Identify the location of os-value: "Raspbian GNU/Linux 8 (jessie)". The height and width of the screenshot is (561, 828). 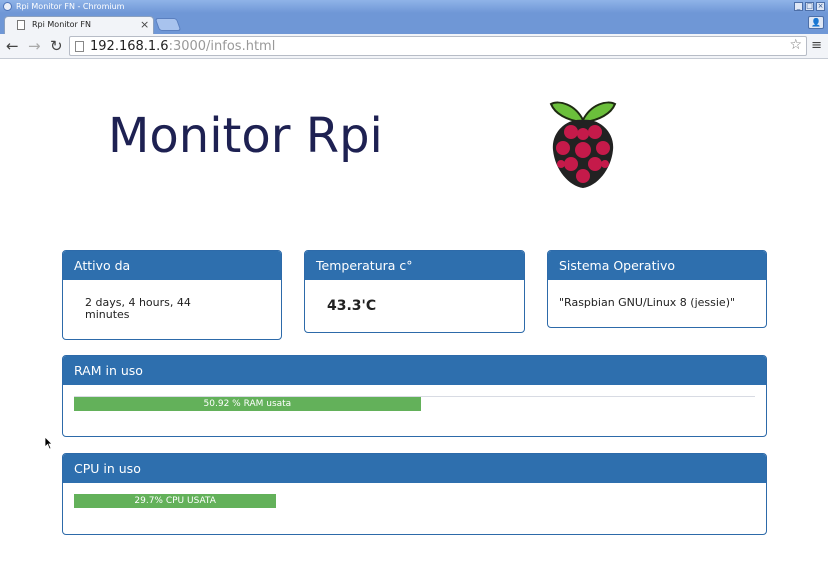
(647, 302).